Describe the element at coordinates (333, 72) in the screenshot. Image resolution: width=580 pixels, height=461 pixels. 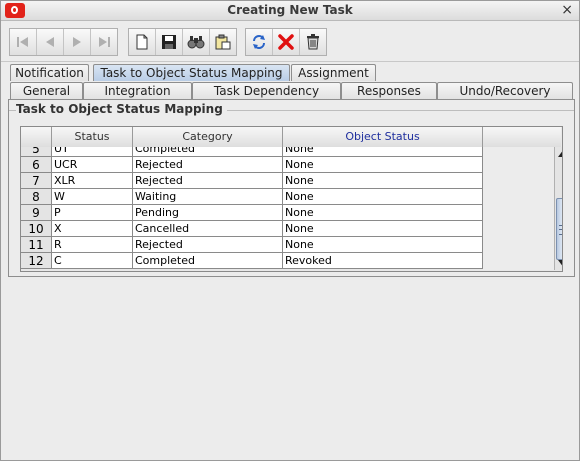
I see `tab-assignment: Assignment` at that location.